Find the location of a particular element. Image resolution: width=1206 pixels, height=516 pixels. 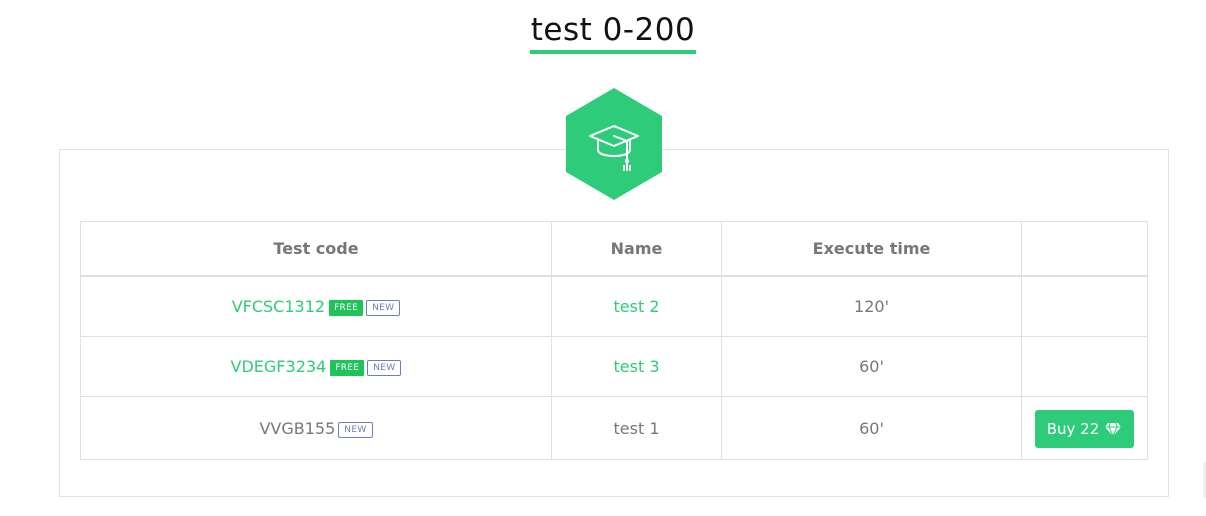

test-code-link: VDEGF3234 is located at coordinates (279, 366).